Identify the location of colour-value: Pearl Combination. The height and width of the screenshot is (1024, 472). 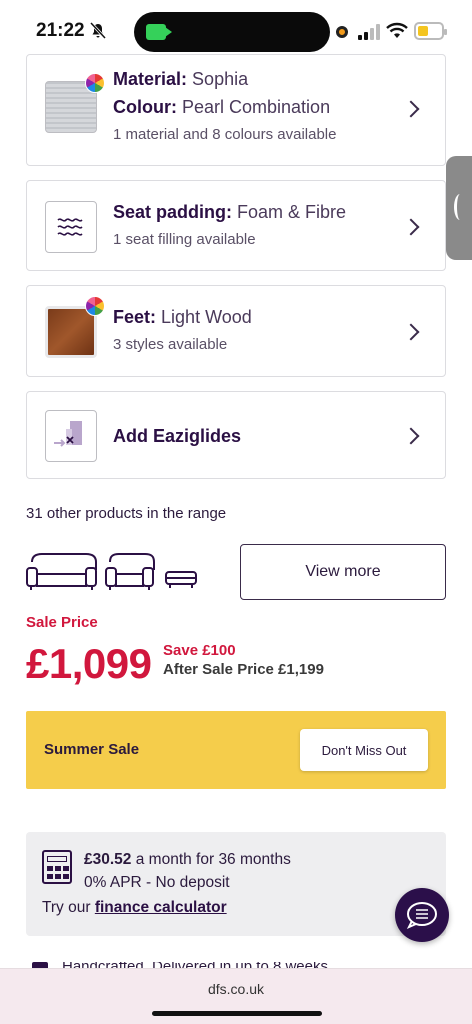
(256, 107).